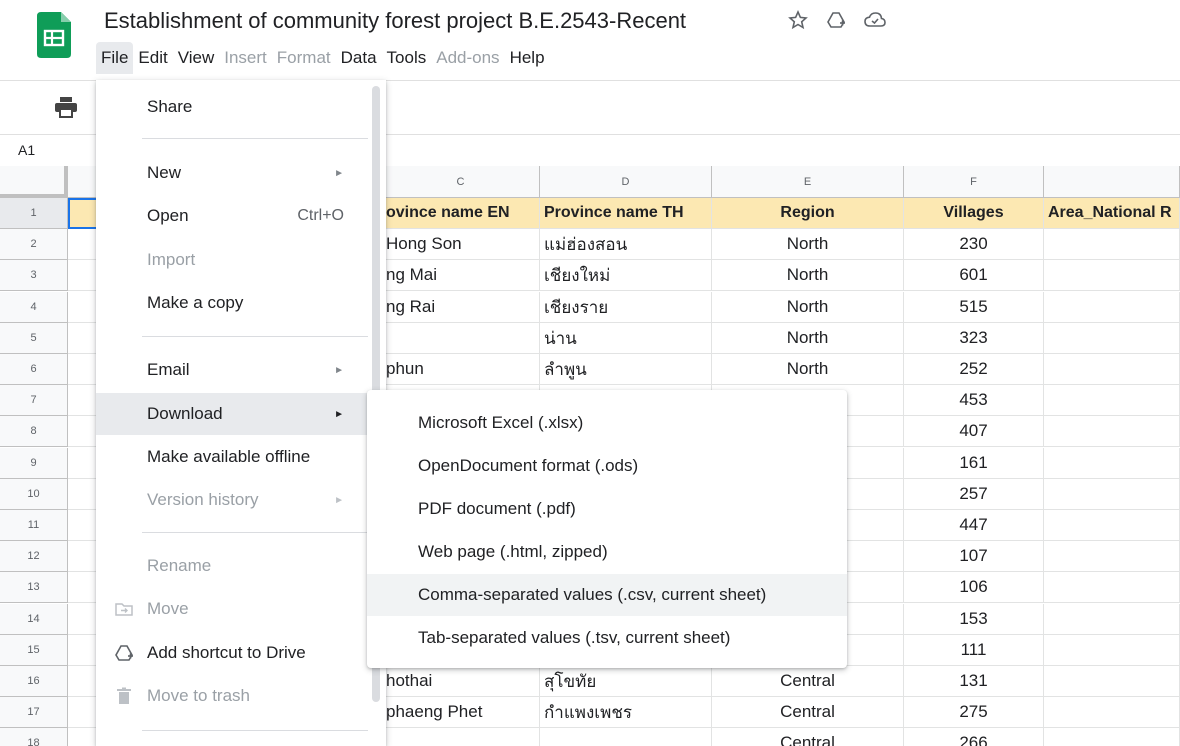  What do you see at coordinates (527, 58) in the screenshot?
I see `menu-help: Help` at bounding box center [527, 58].